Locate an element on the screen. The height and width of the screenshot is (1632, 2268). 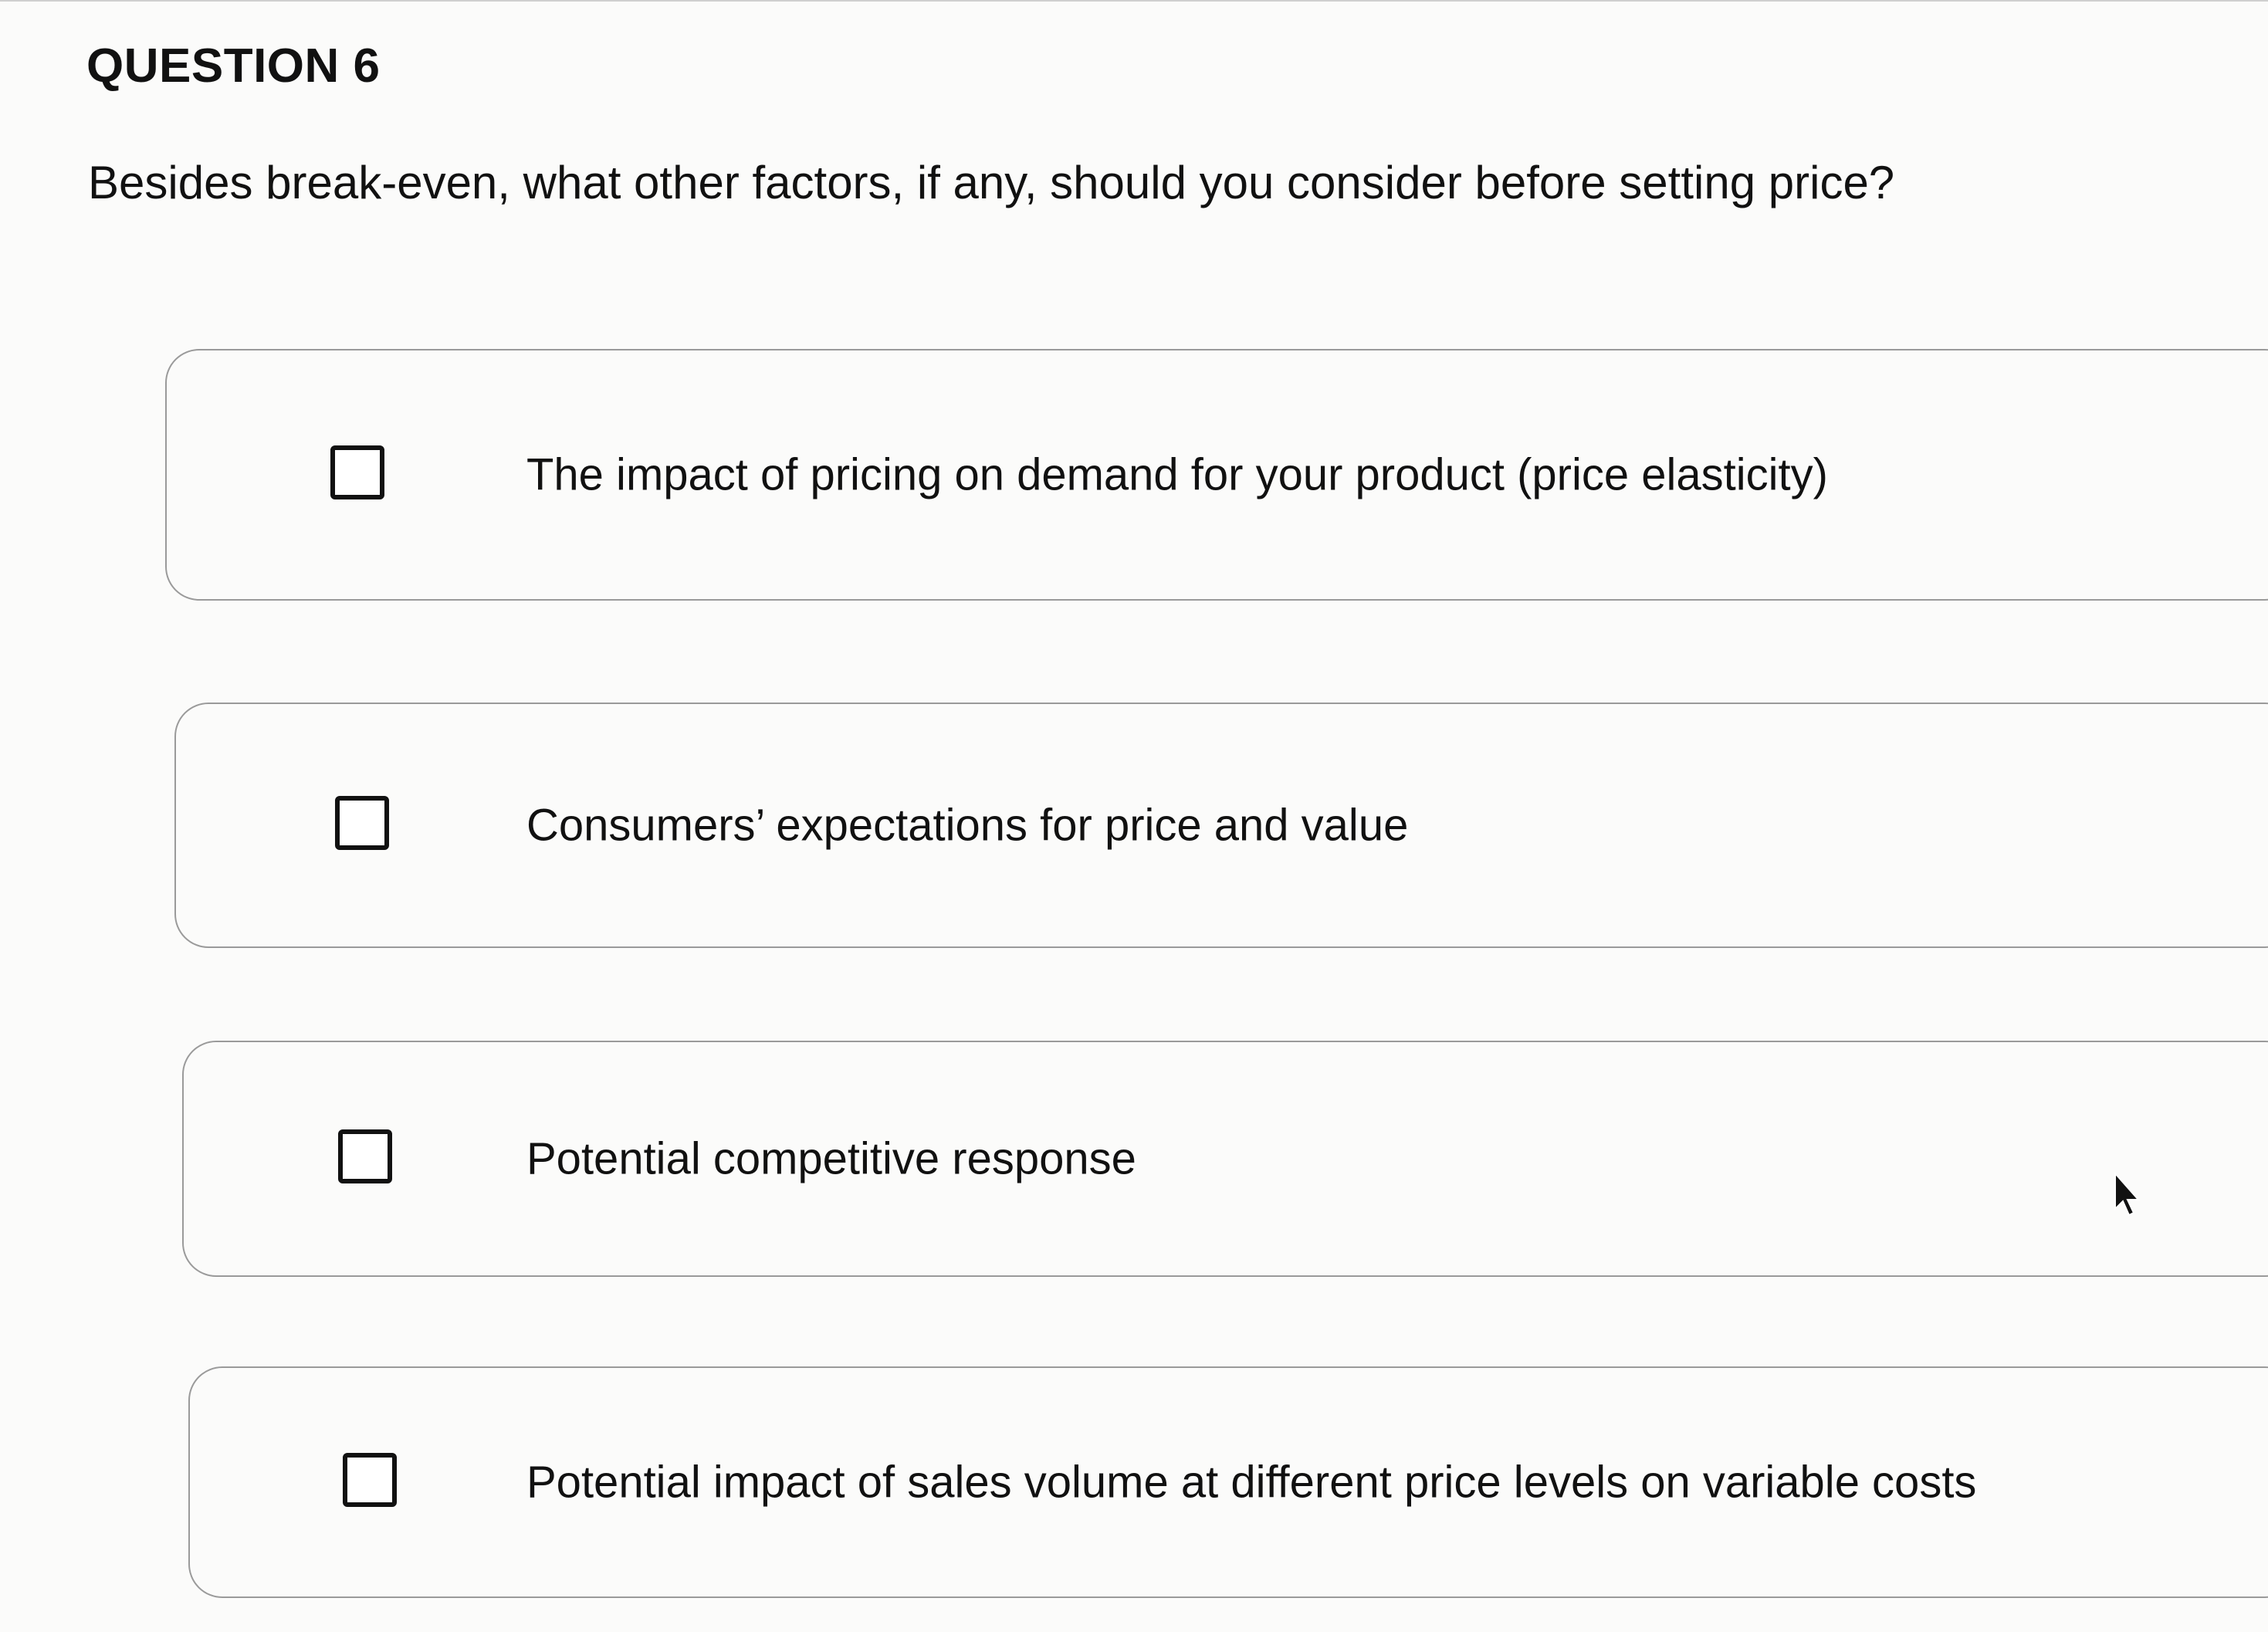
question-heading: QUESTION 6 is located at coordinates (233, 66).